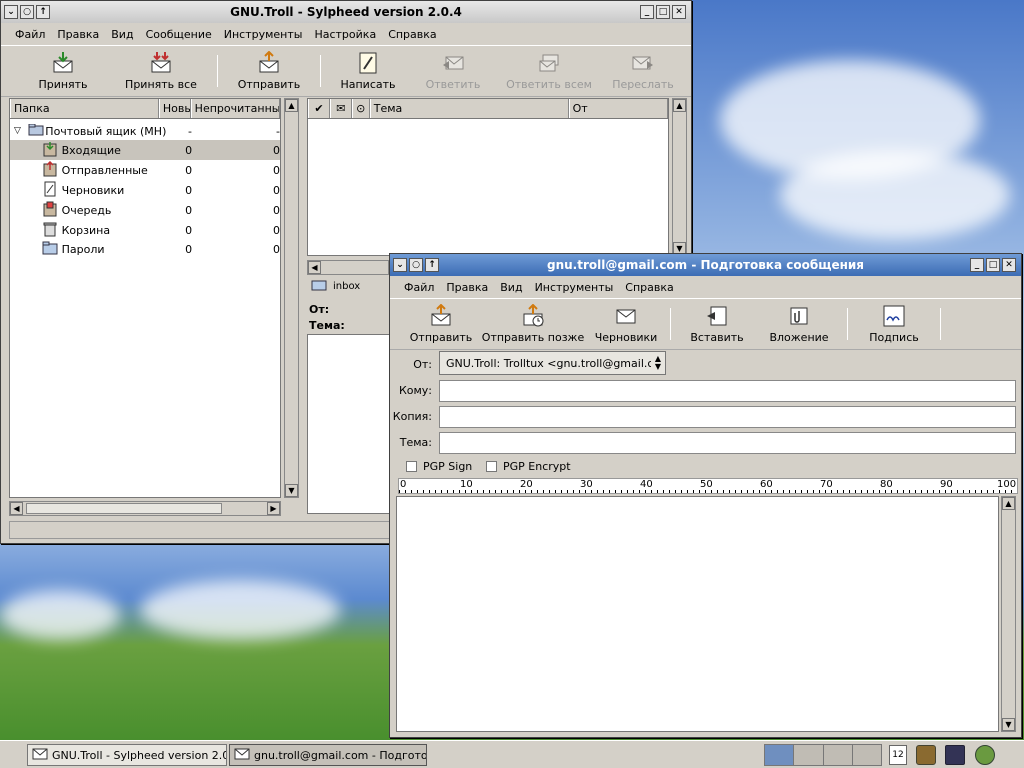 This screenshot has height=768, width=1024. What do you see at coordinates (145, 150) in the screenshot?
I see `folder-row-inbox: Входящие 0 0` at bounding box center [145, 150].